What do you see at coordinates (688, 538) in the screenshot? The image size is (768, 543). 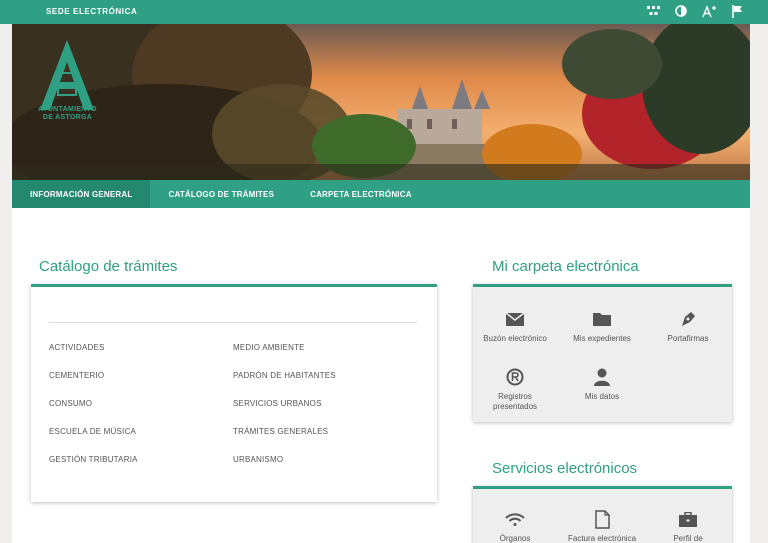 I see `servicios-item-label: Perfil de` at bounding box center [688, 538].